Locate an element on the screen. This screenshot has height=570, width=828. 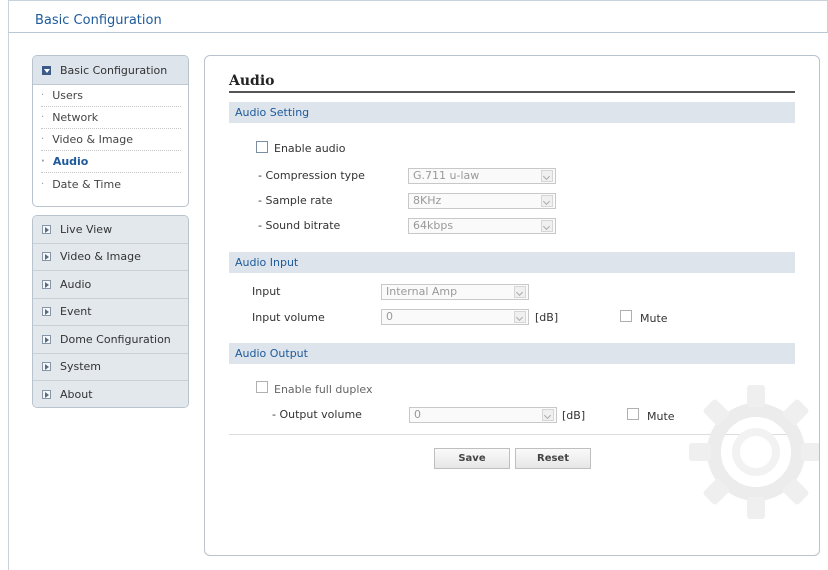
input-label: Input is located at coordinates (266, 291).